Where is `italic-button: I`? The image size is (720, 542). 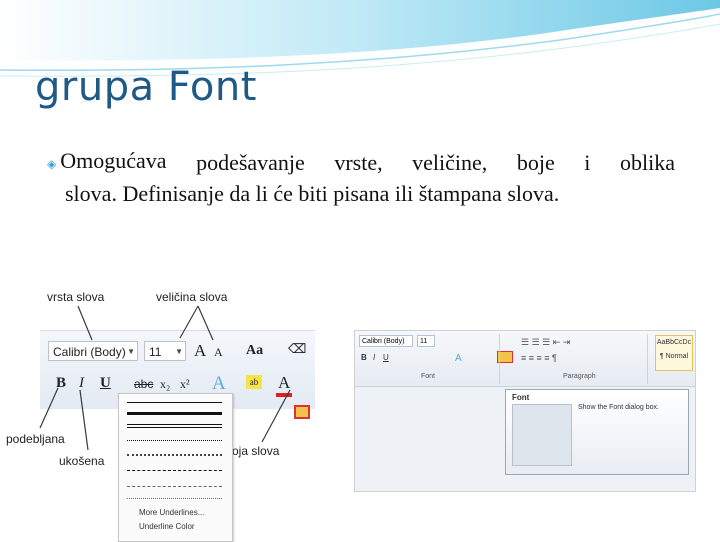
italic-button: I is located at coordinates (81, 383).